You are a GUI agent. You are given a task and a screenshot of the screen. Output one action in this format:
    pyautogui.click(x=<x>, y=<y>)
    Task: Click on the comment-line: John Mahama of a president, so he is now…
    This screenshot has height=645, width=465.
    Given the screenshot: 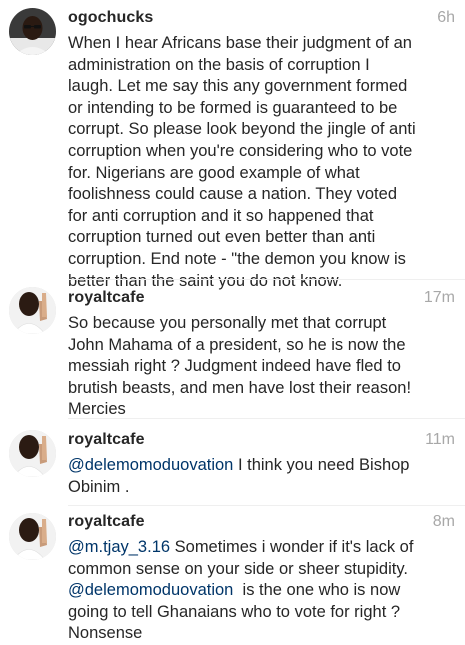 What is the action you would take?
    pyautogui.click(x=237, y=344)
    